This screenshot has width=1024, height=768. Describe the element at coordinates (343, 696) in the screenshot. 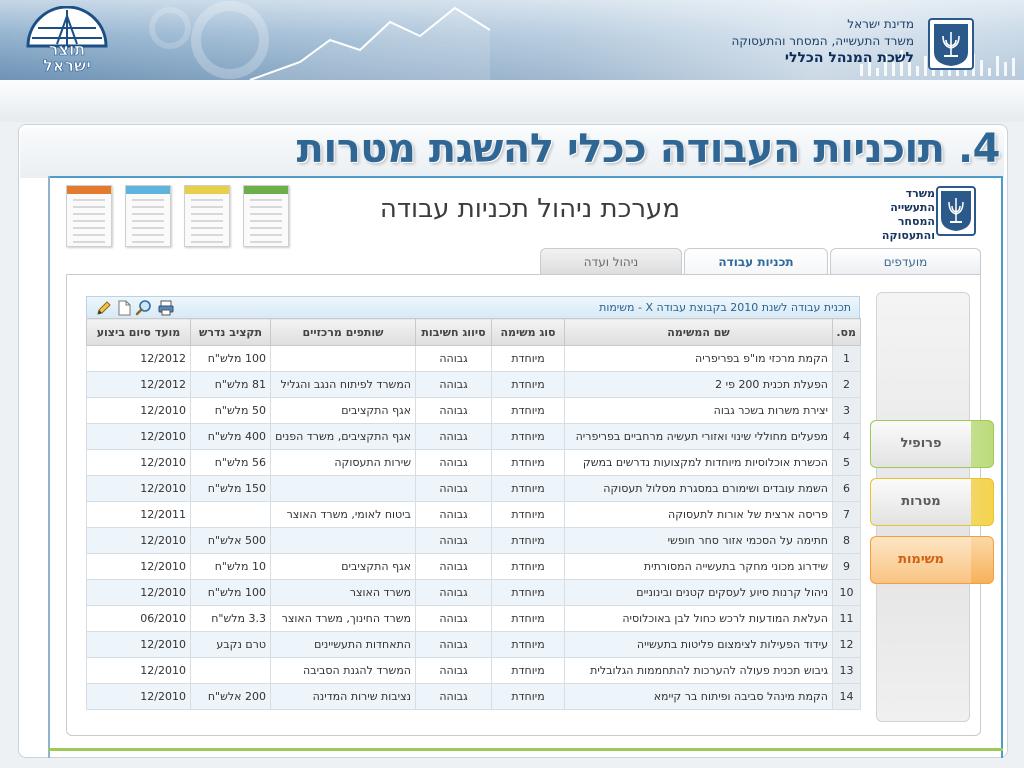

I see `cell-partners: נציבות שירות המדינה` at that location.